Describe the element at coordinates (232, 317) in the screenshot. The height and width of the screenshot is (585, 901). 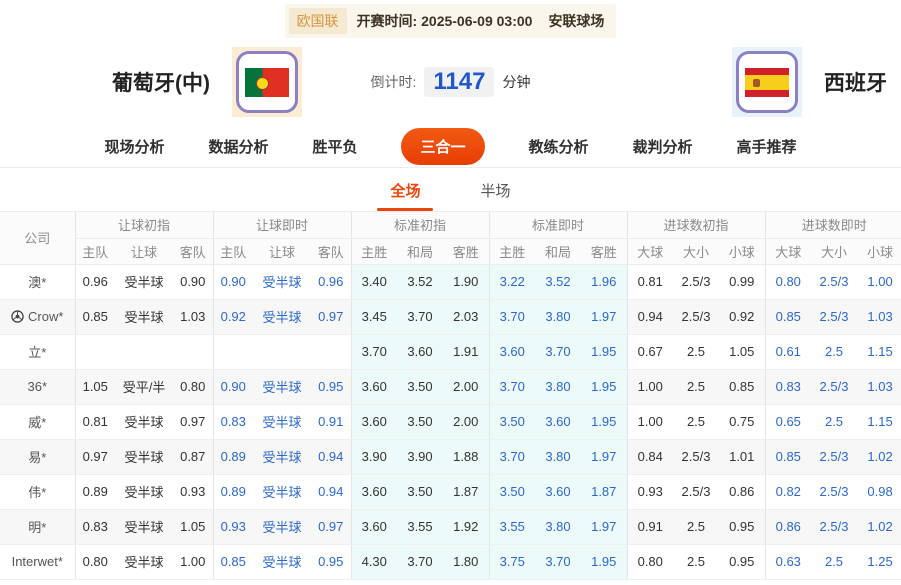
I see `handicap-live-cell: 0.92` at that location.